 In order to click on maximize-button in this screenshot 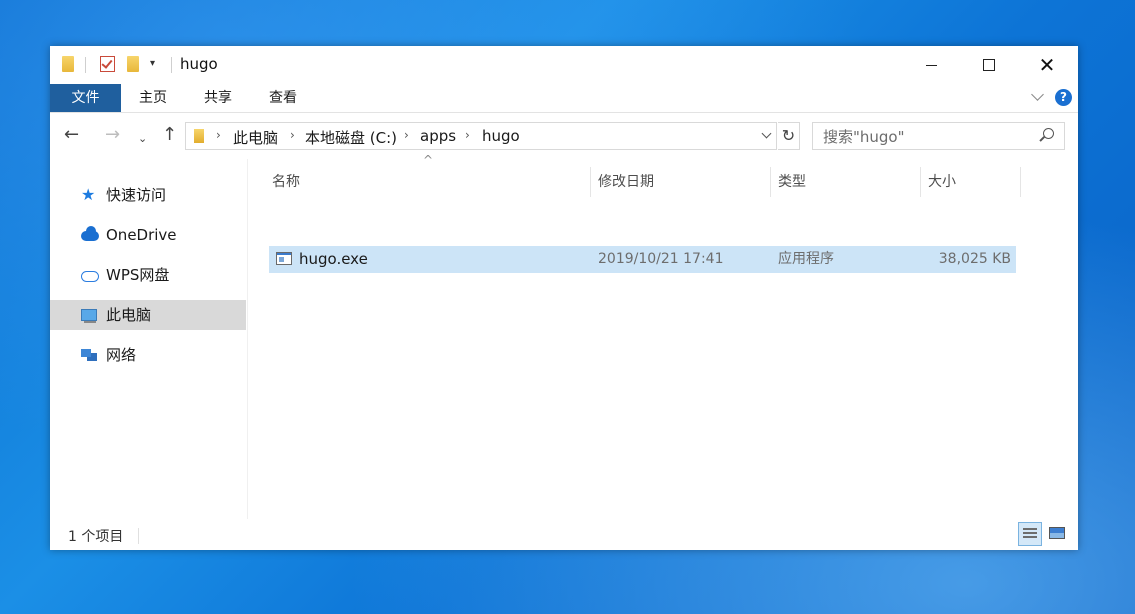, I will do `click(989, 65)`.